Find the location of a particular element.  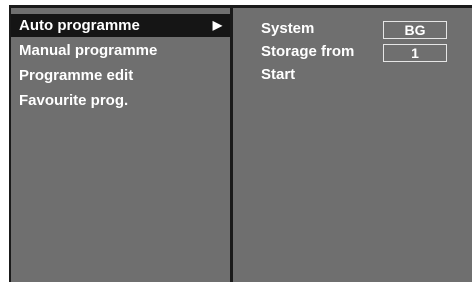

menu-item-programme-edit: Programme edit is located at coordinates (120, 75).